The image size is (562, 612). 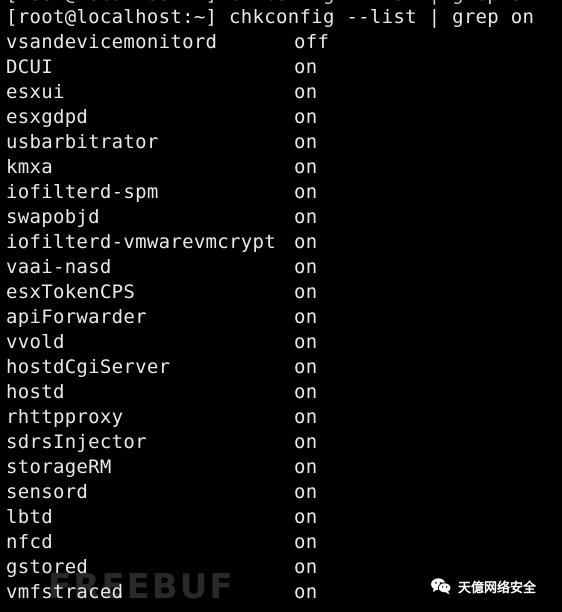 I want to click on service-name: hostdCgiServer, so click(x=88, y=367).